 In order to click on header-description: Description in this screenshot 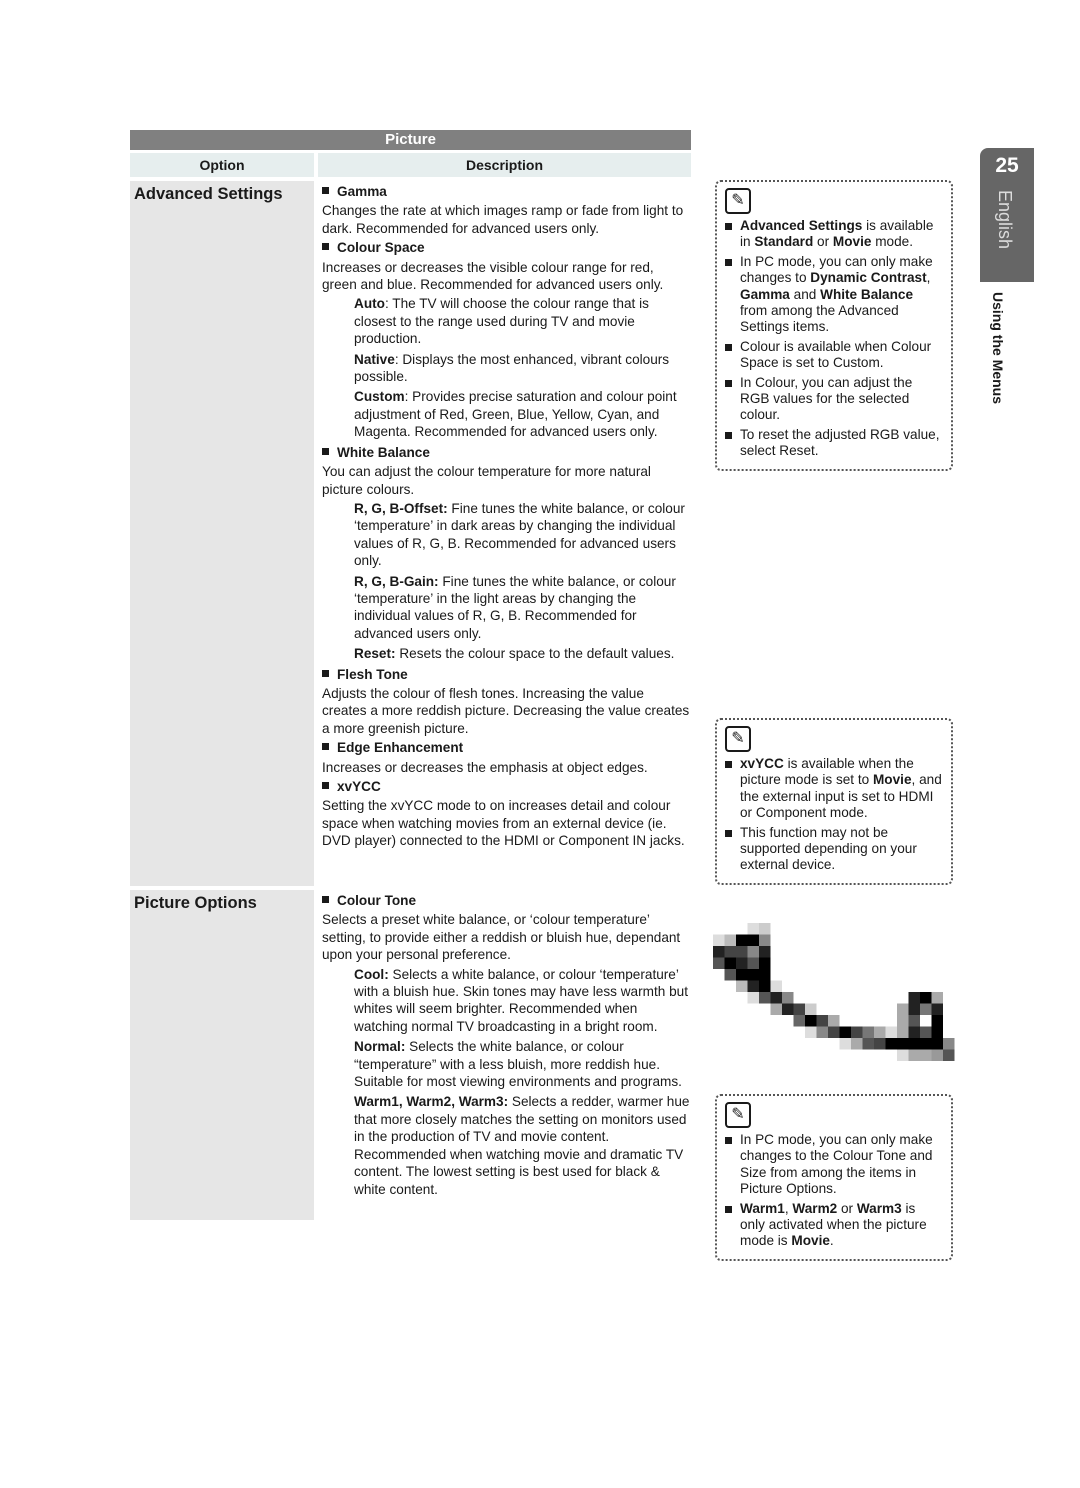, I will do `click(504, 165)`.